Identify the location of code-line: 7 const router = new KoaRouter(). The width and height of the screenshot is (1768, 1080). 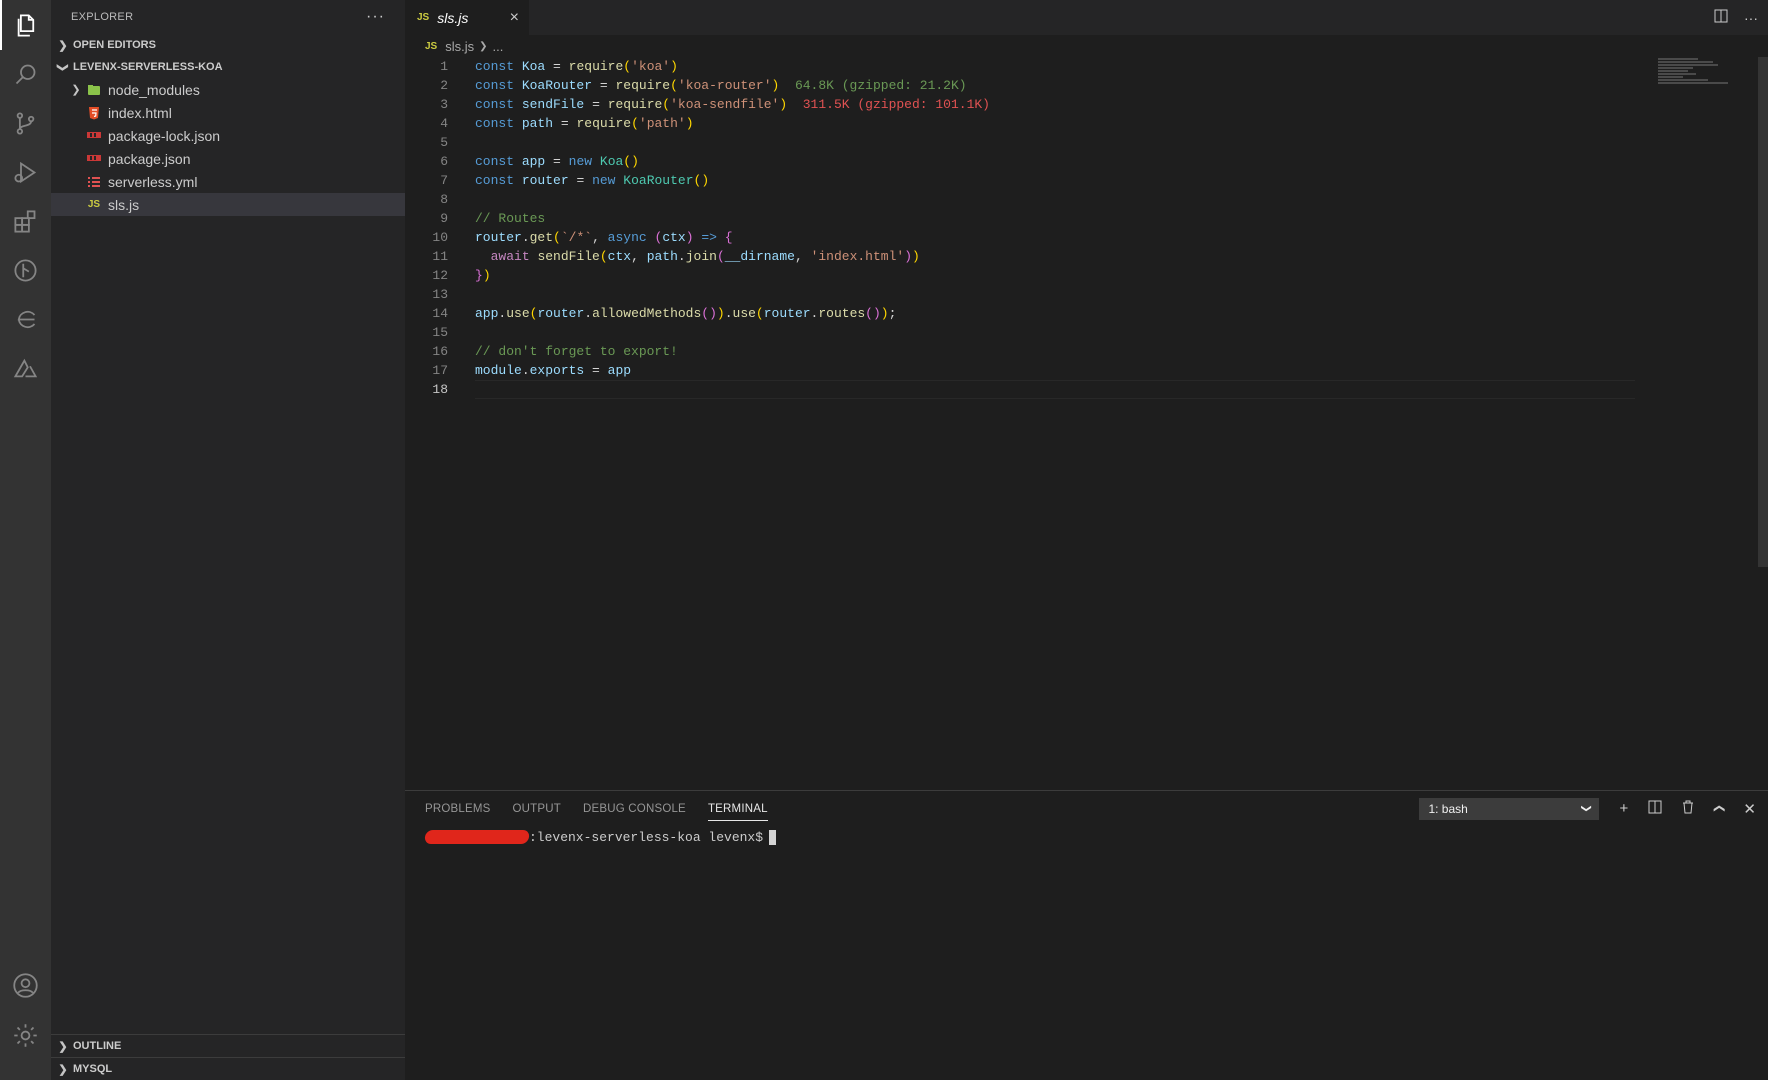
(1005, 180).